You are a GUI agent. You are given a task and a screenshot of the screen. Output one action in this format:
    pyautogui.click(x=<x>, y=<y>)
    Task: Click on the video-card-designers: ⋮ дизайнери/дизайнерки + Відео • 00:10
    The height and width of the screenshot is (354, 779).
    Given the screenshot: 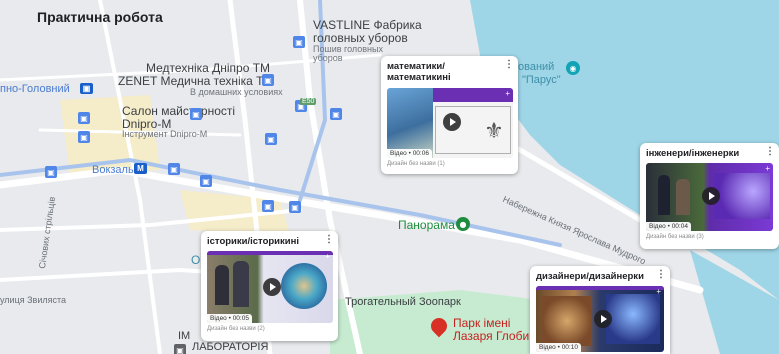 What is the action you would take?
    pyautogui.click(x=600, y=310)
    